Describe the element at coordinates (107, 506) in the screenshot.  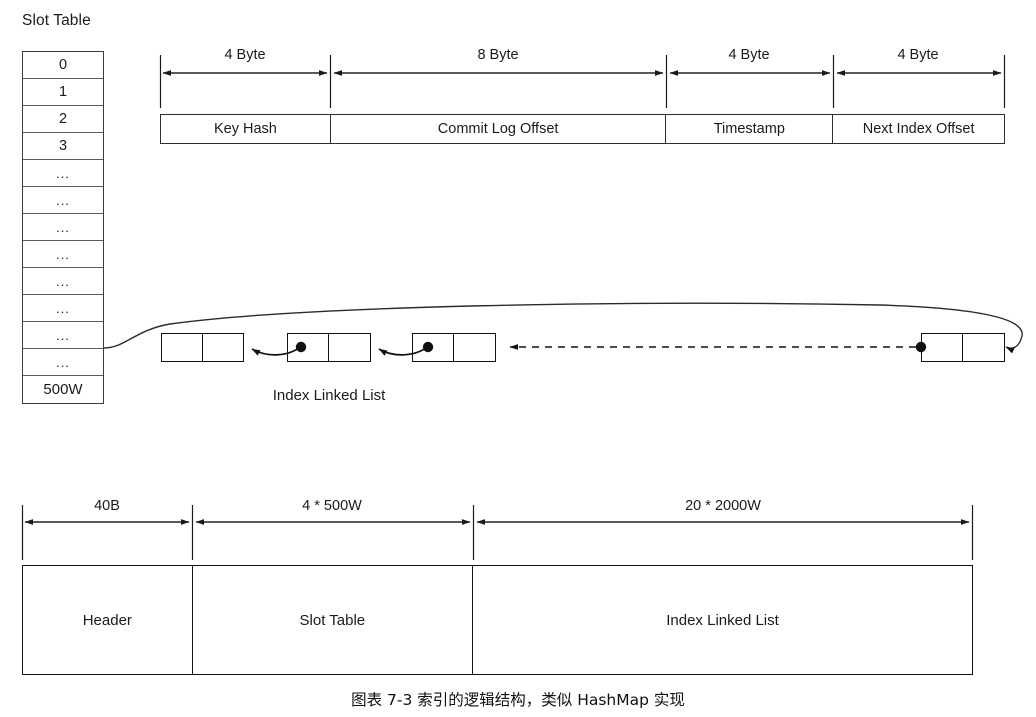
I see `size-label-header: 40B` at that location.